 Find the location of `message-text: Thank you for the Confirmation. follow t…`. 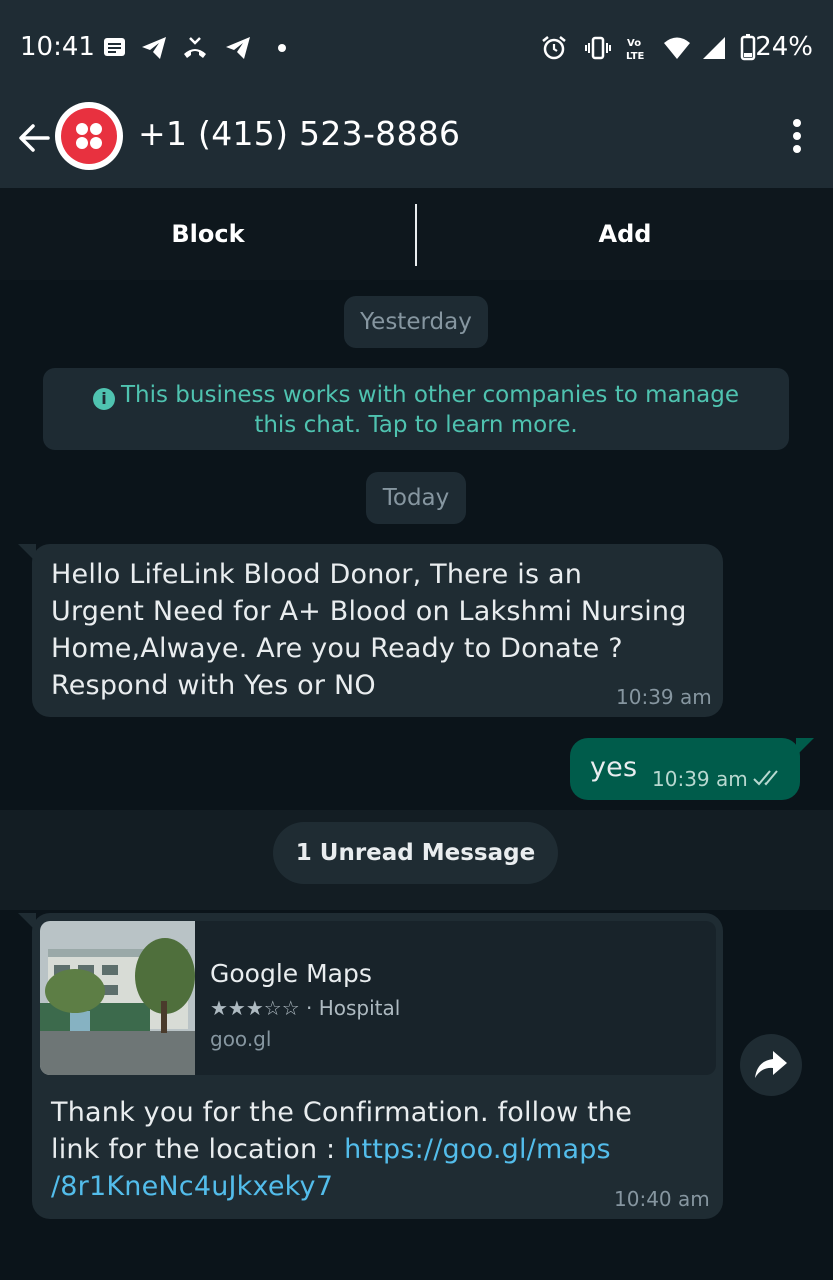

message-text: Thank you for the Confirmation. follow t… is located at coordinates (341, 1149).